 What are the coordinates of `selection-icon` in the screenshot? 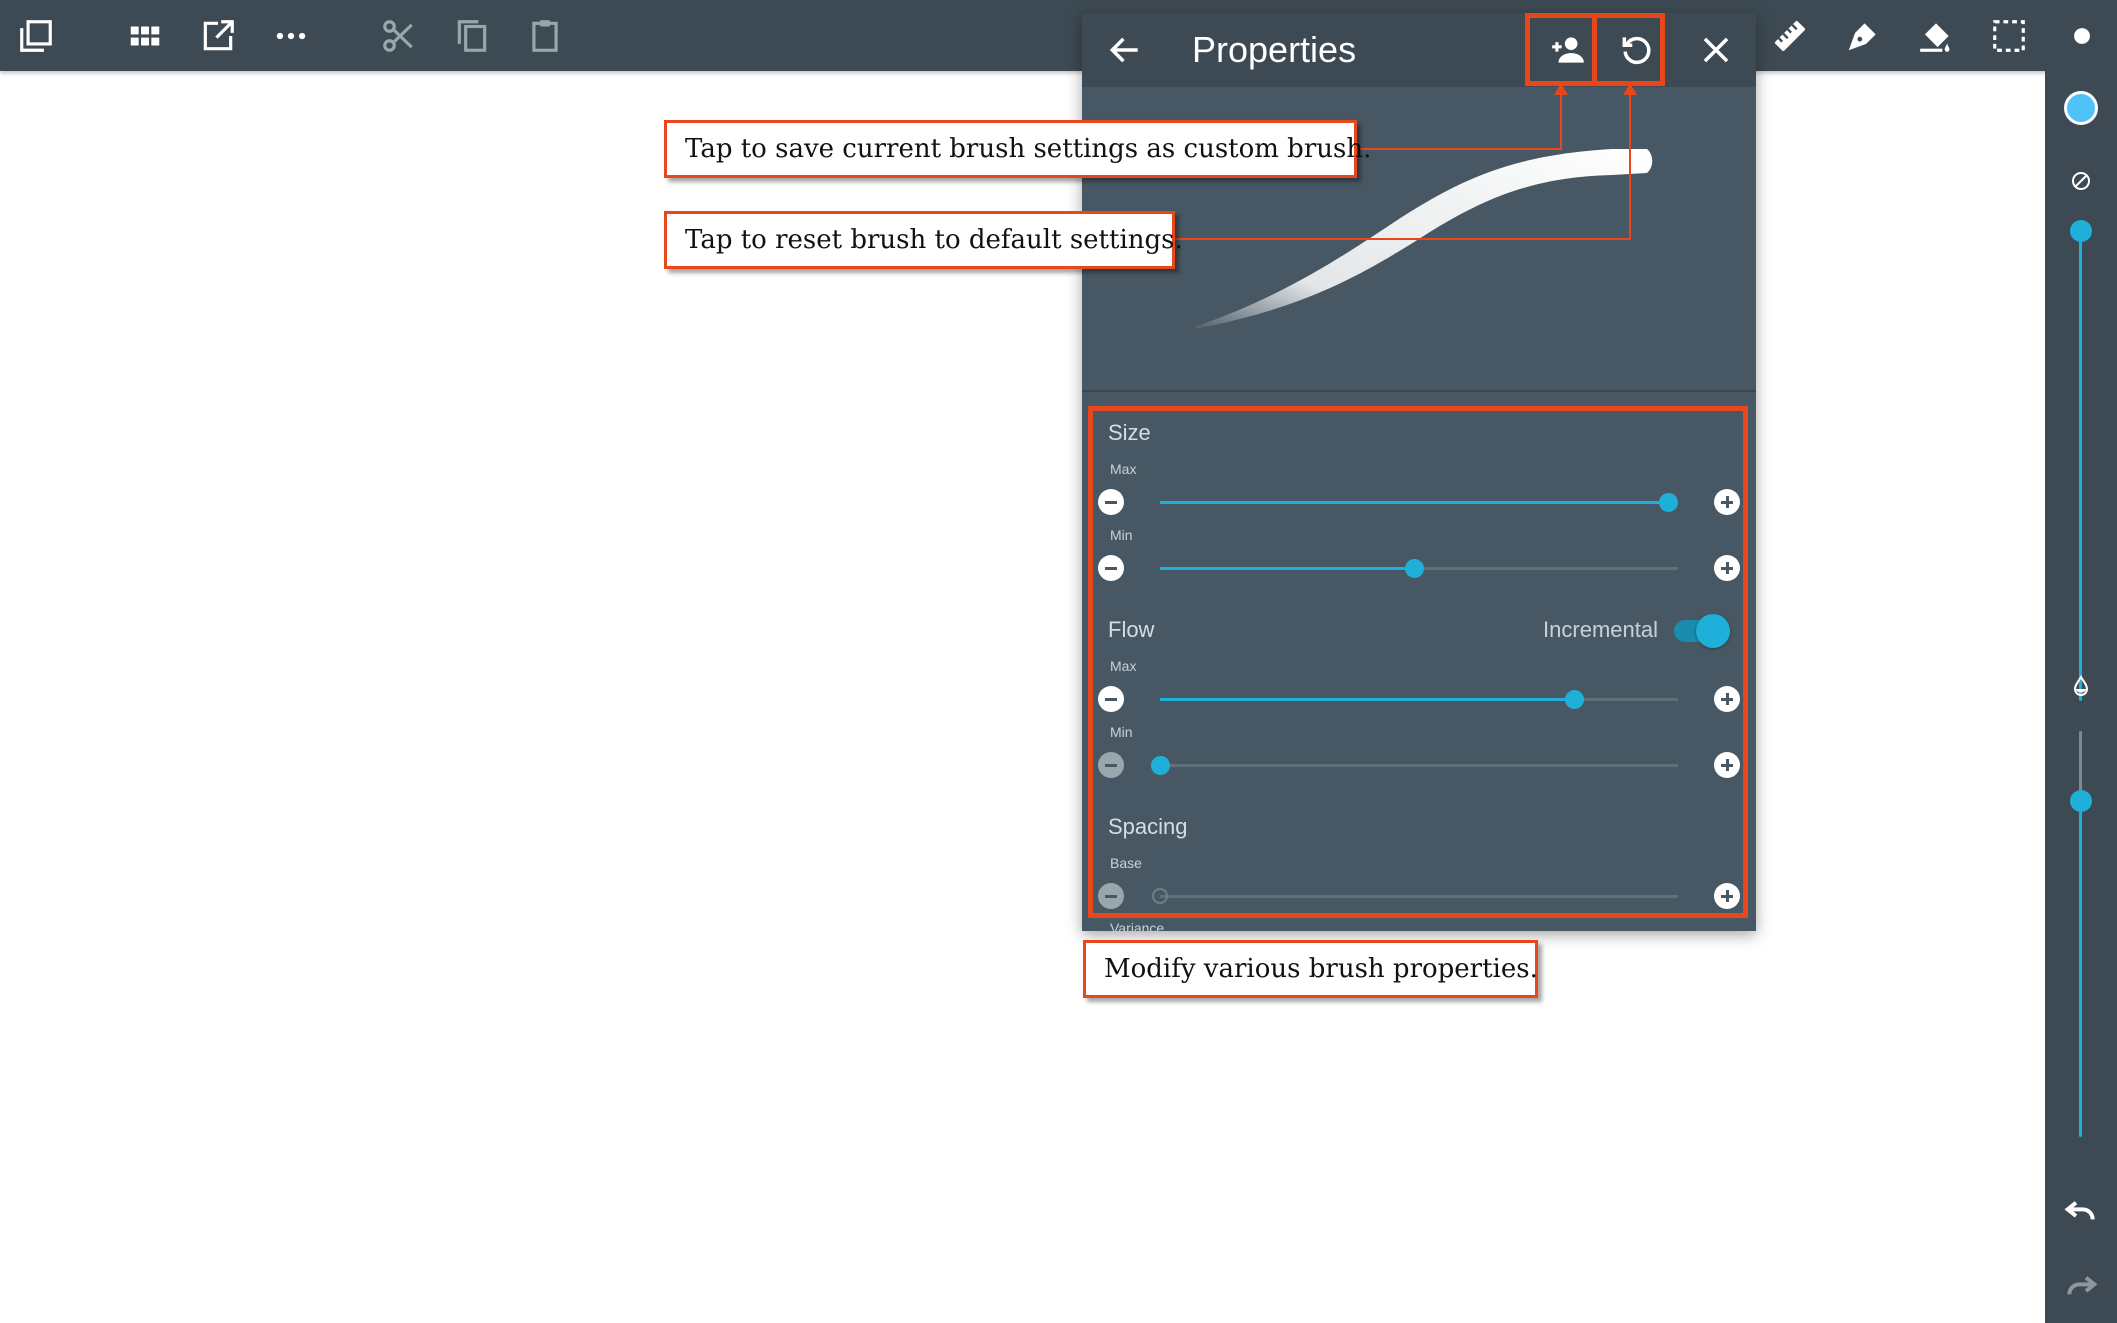 It's located at (2009, 36).